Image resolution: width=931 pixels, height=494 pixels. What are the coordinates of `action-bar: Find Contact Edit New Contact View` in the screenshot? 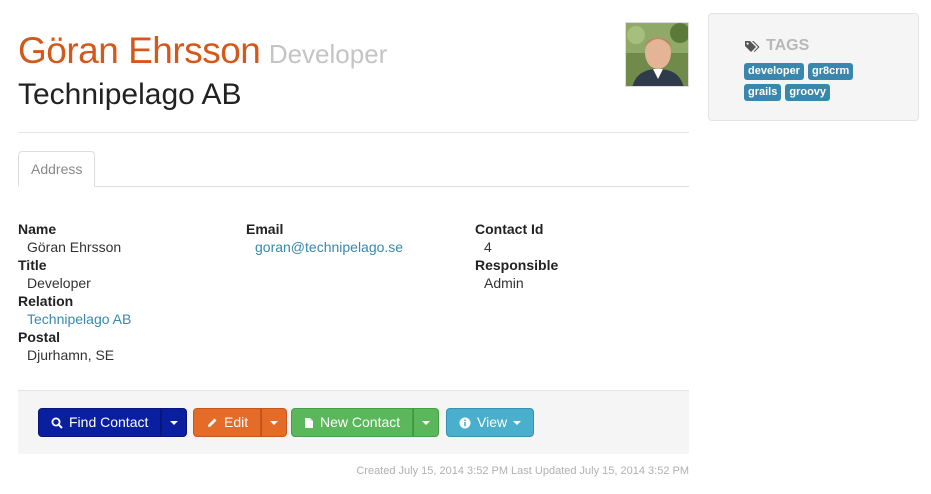 It's located at (353, 422).